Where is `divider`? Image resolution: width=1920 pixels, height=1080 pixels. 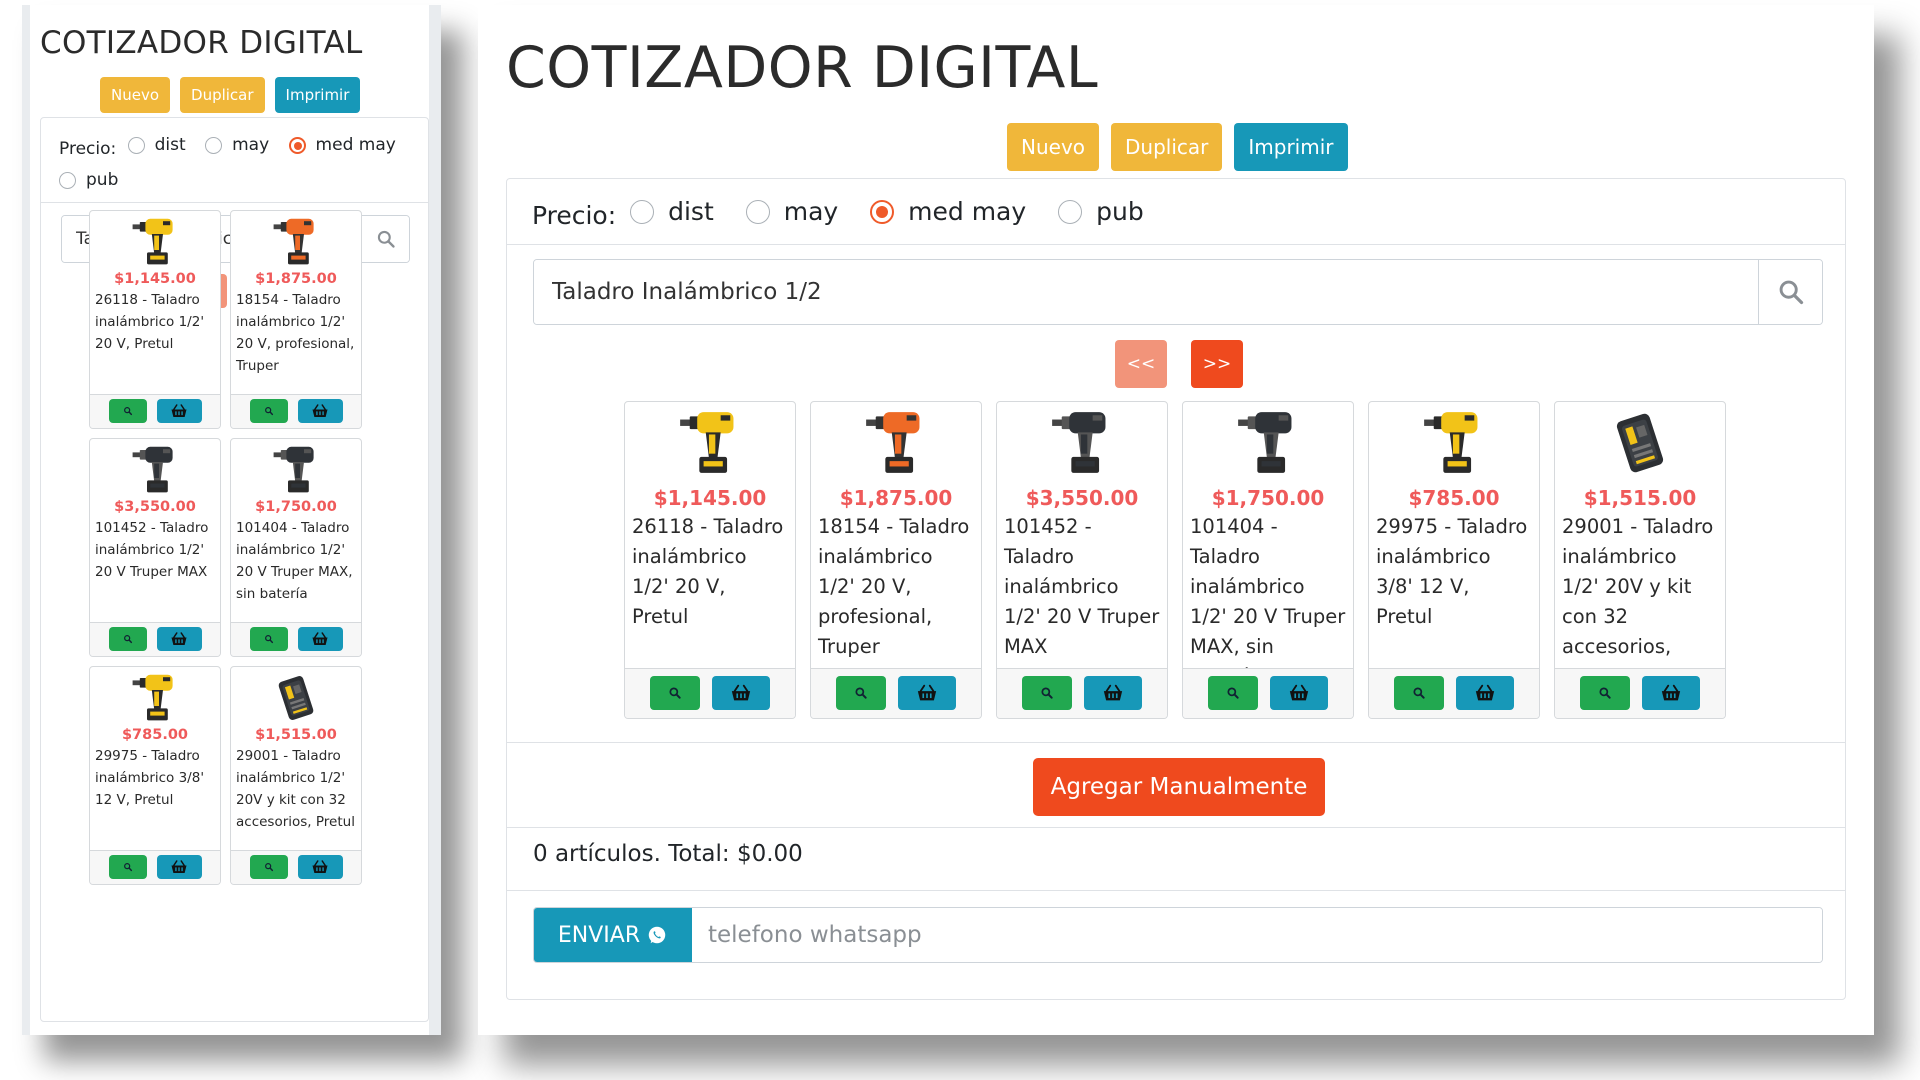 divider is located at coordinates (1176, 244).